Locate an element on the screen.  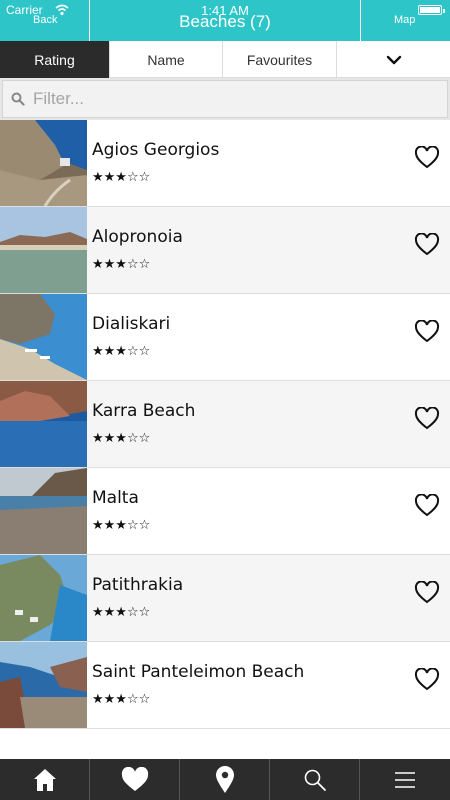
list-item: Alopronoia ★★★☆☆ is located at coordinates (225, 250).